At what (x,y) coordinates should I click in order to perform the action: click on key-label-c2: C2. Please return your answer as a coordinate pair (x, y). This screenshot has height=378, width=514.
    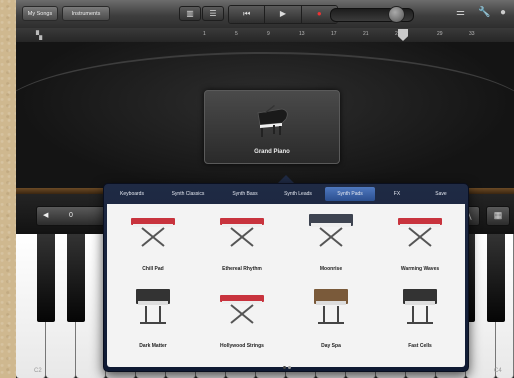
    Looking at the image, I should click on (38, 371).